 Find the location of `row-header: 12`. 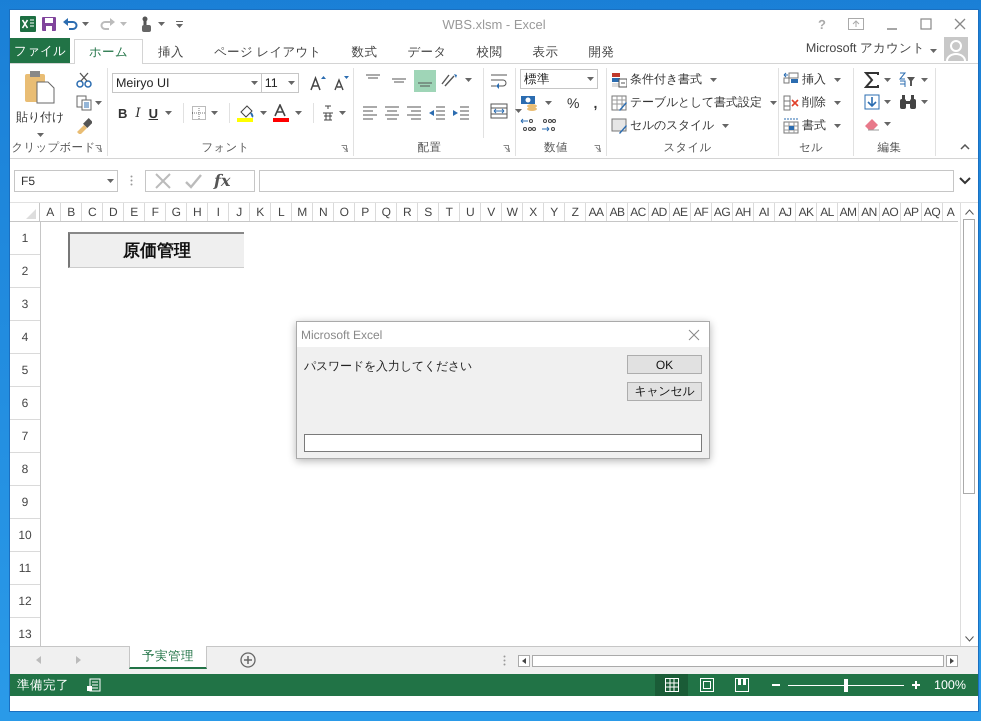

row-header: 12 is located at coordinates (25, 601).